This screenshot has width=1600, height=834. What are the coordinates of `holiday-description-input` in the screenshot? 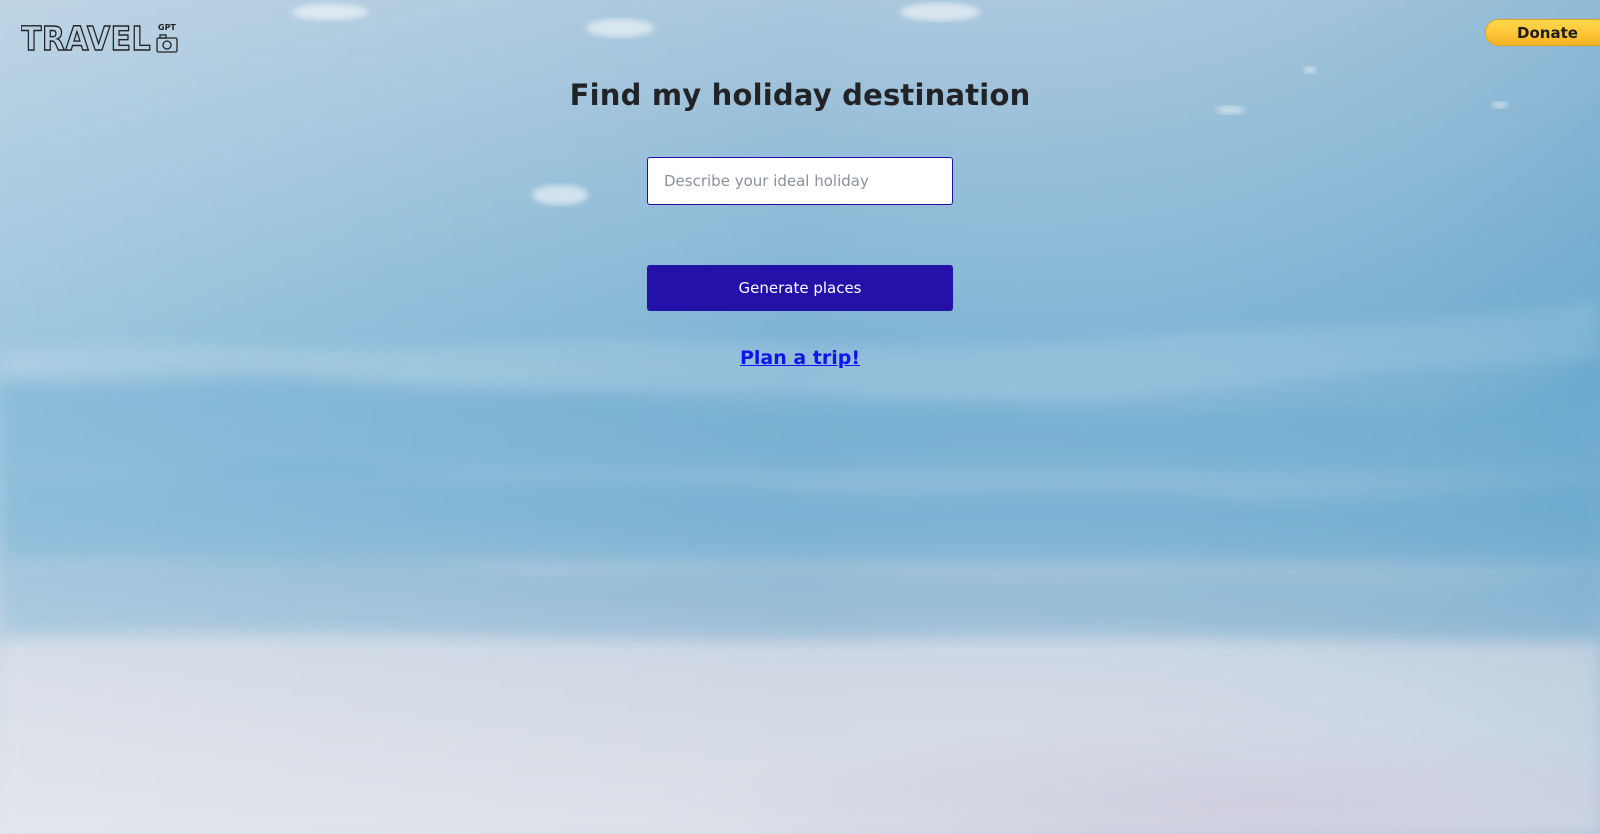 It's located at (800, 181).